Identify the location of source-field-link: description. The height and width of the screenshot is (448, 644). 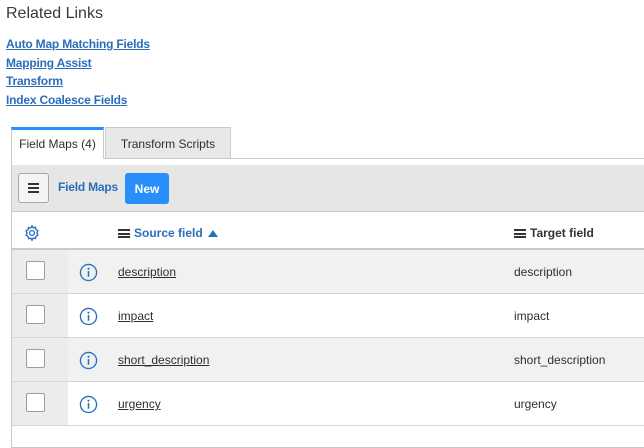
(147, 272).